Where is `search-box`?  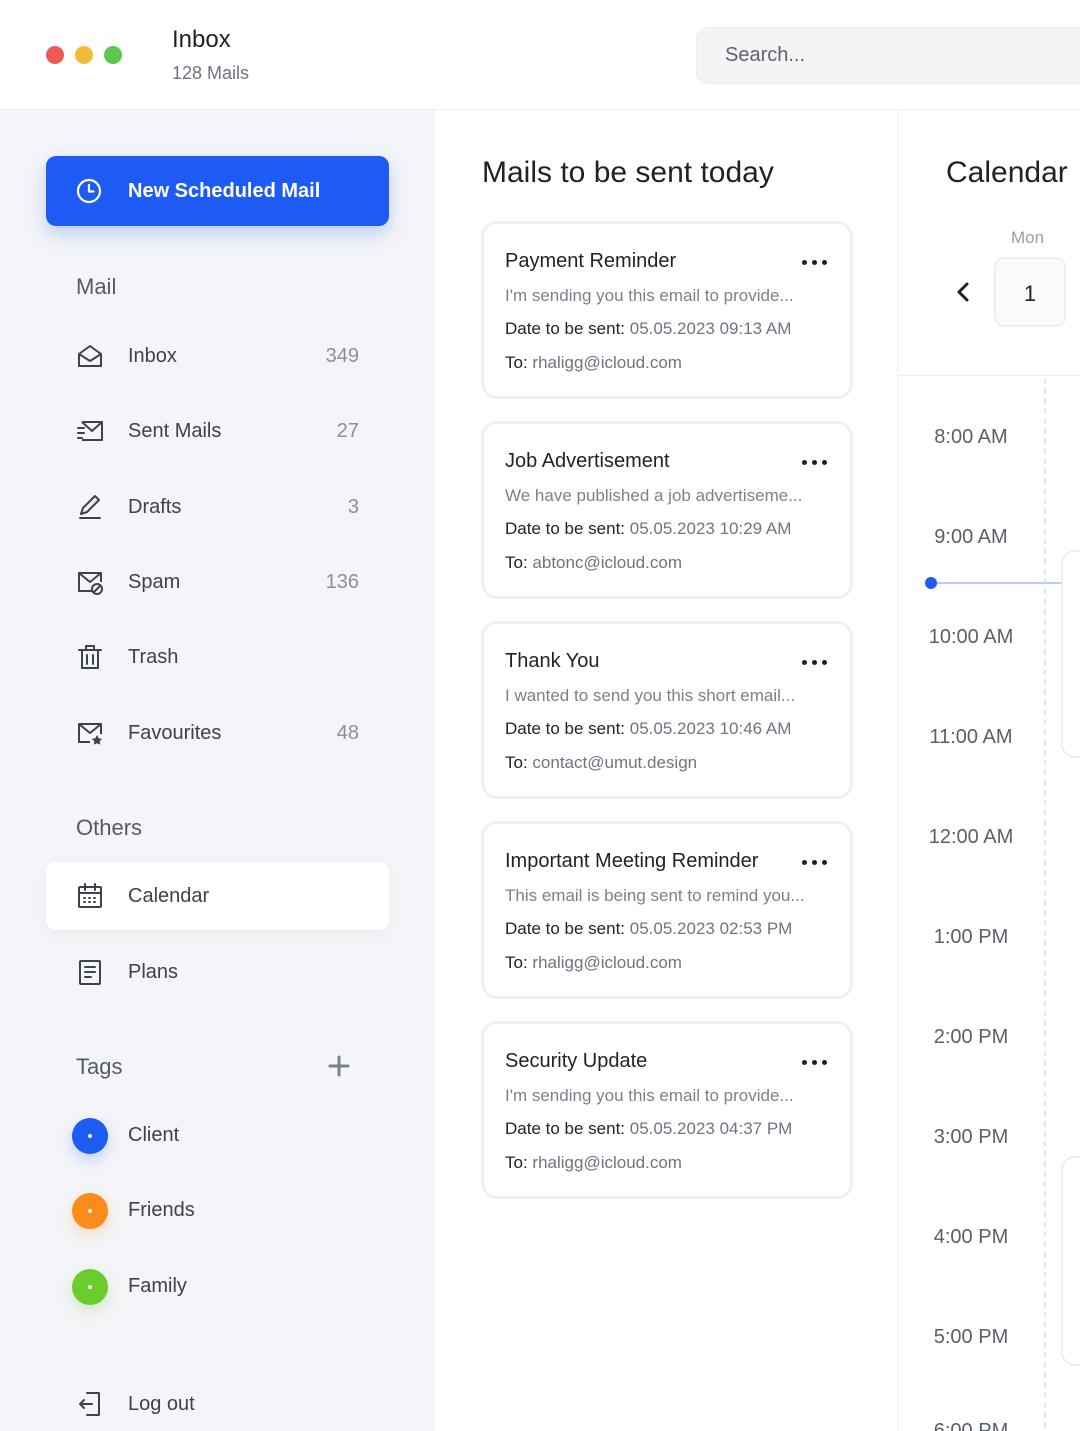 search-box is located at coordinates (888, 55).